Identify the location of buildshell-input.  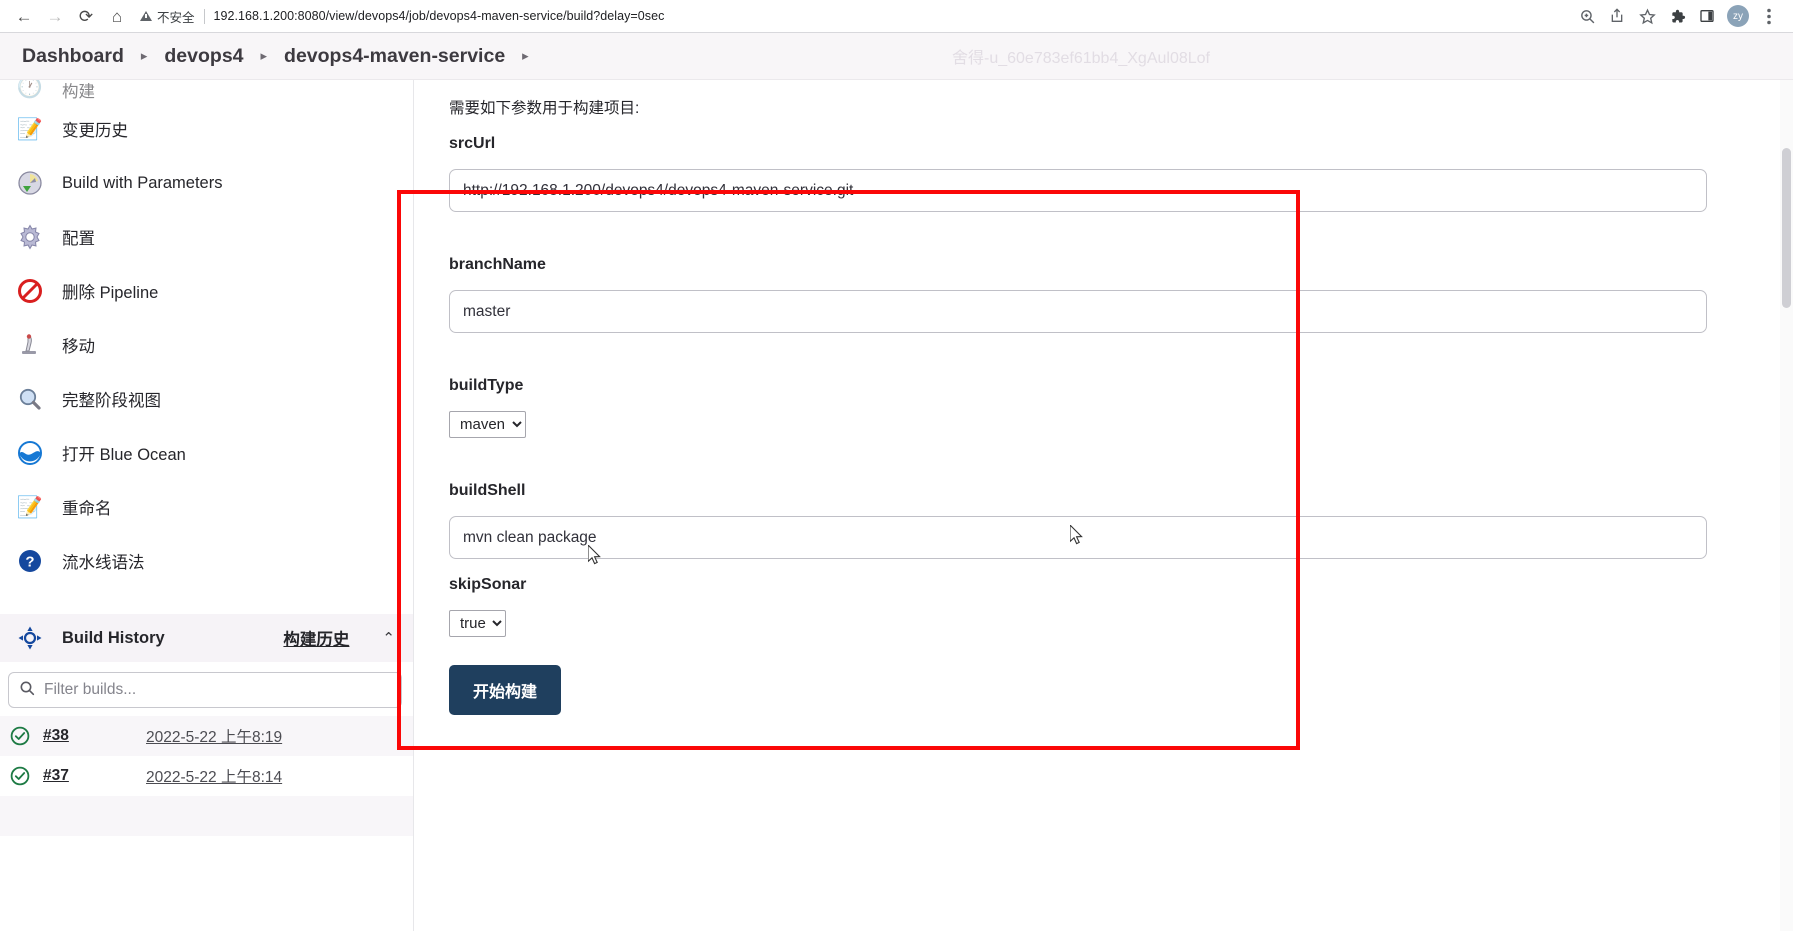
(1078, 537).